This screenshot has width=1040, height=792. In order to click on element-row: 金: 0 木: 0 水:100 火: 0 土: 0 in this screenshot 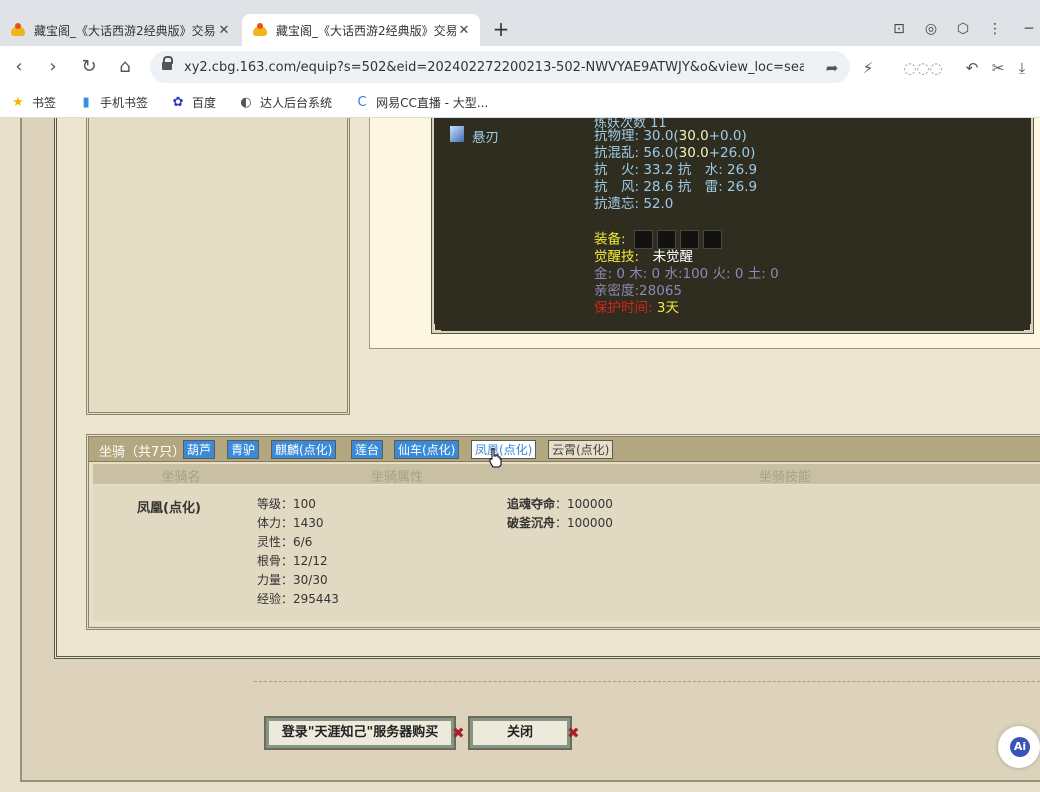, I will do `click(686, 274)`.